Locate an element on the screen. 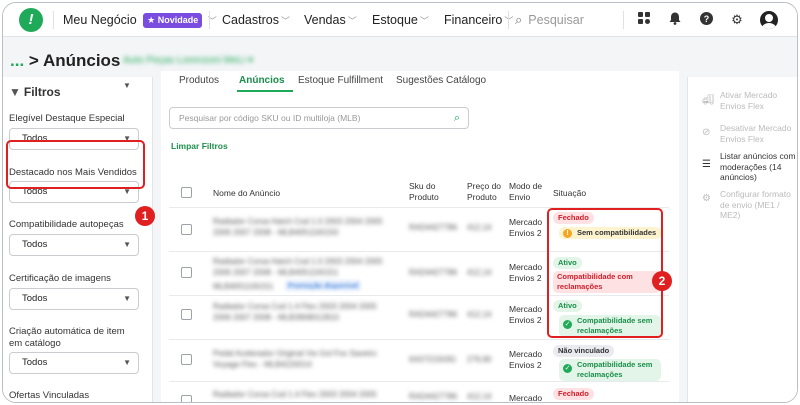 The image size is (800, 405). tab-sugestoes-catalogo: Sugestões Catálogo is located at coordinates (441, 80).